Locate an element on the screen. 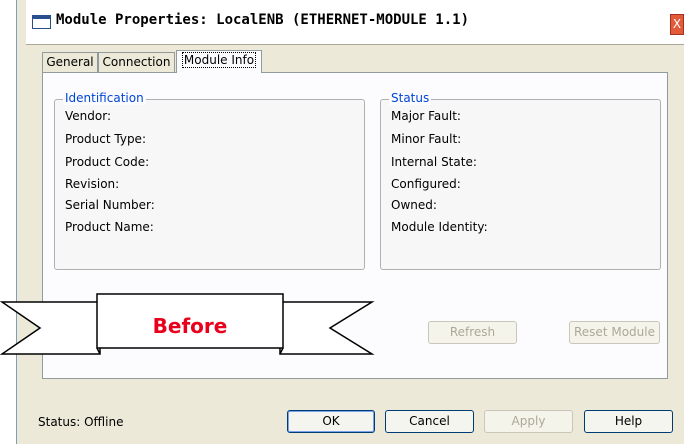 The width and height of the screenshot is (684, 444). help-button: Help is located at coordinates (628, 421).